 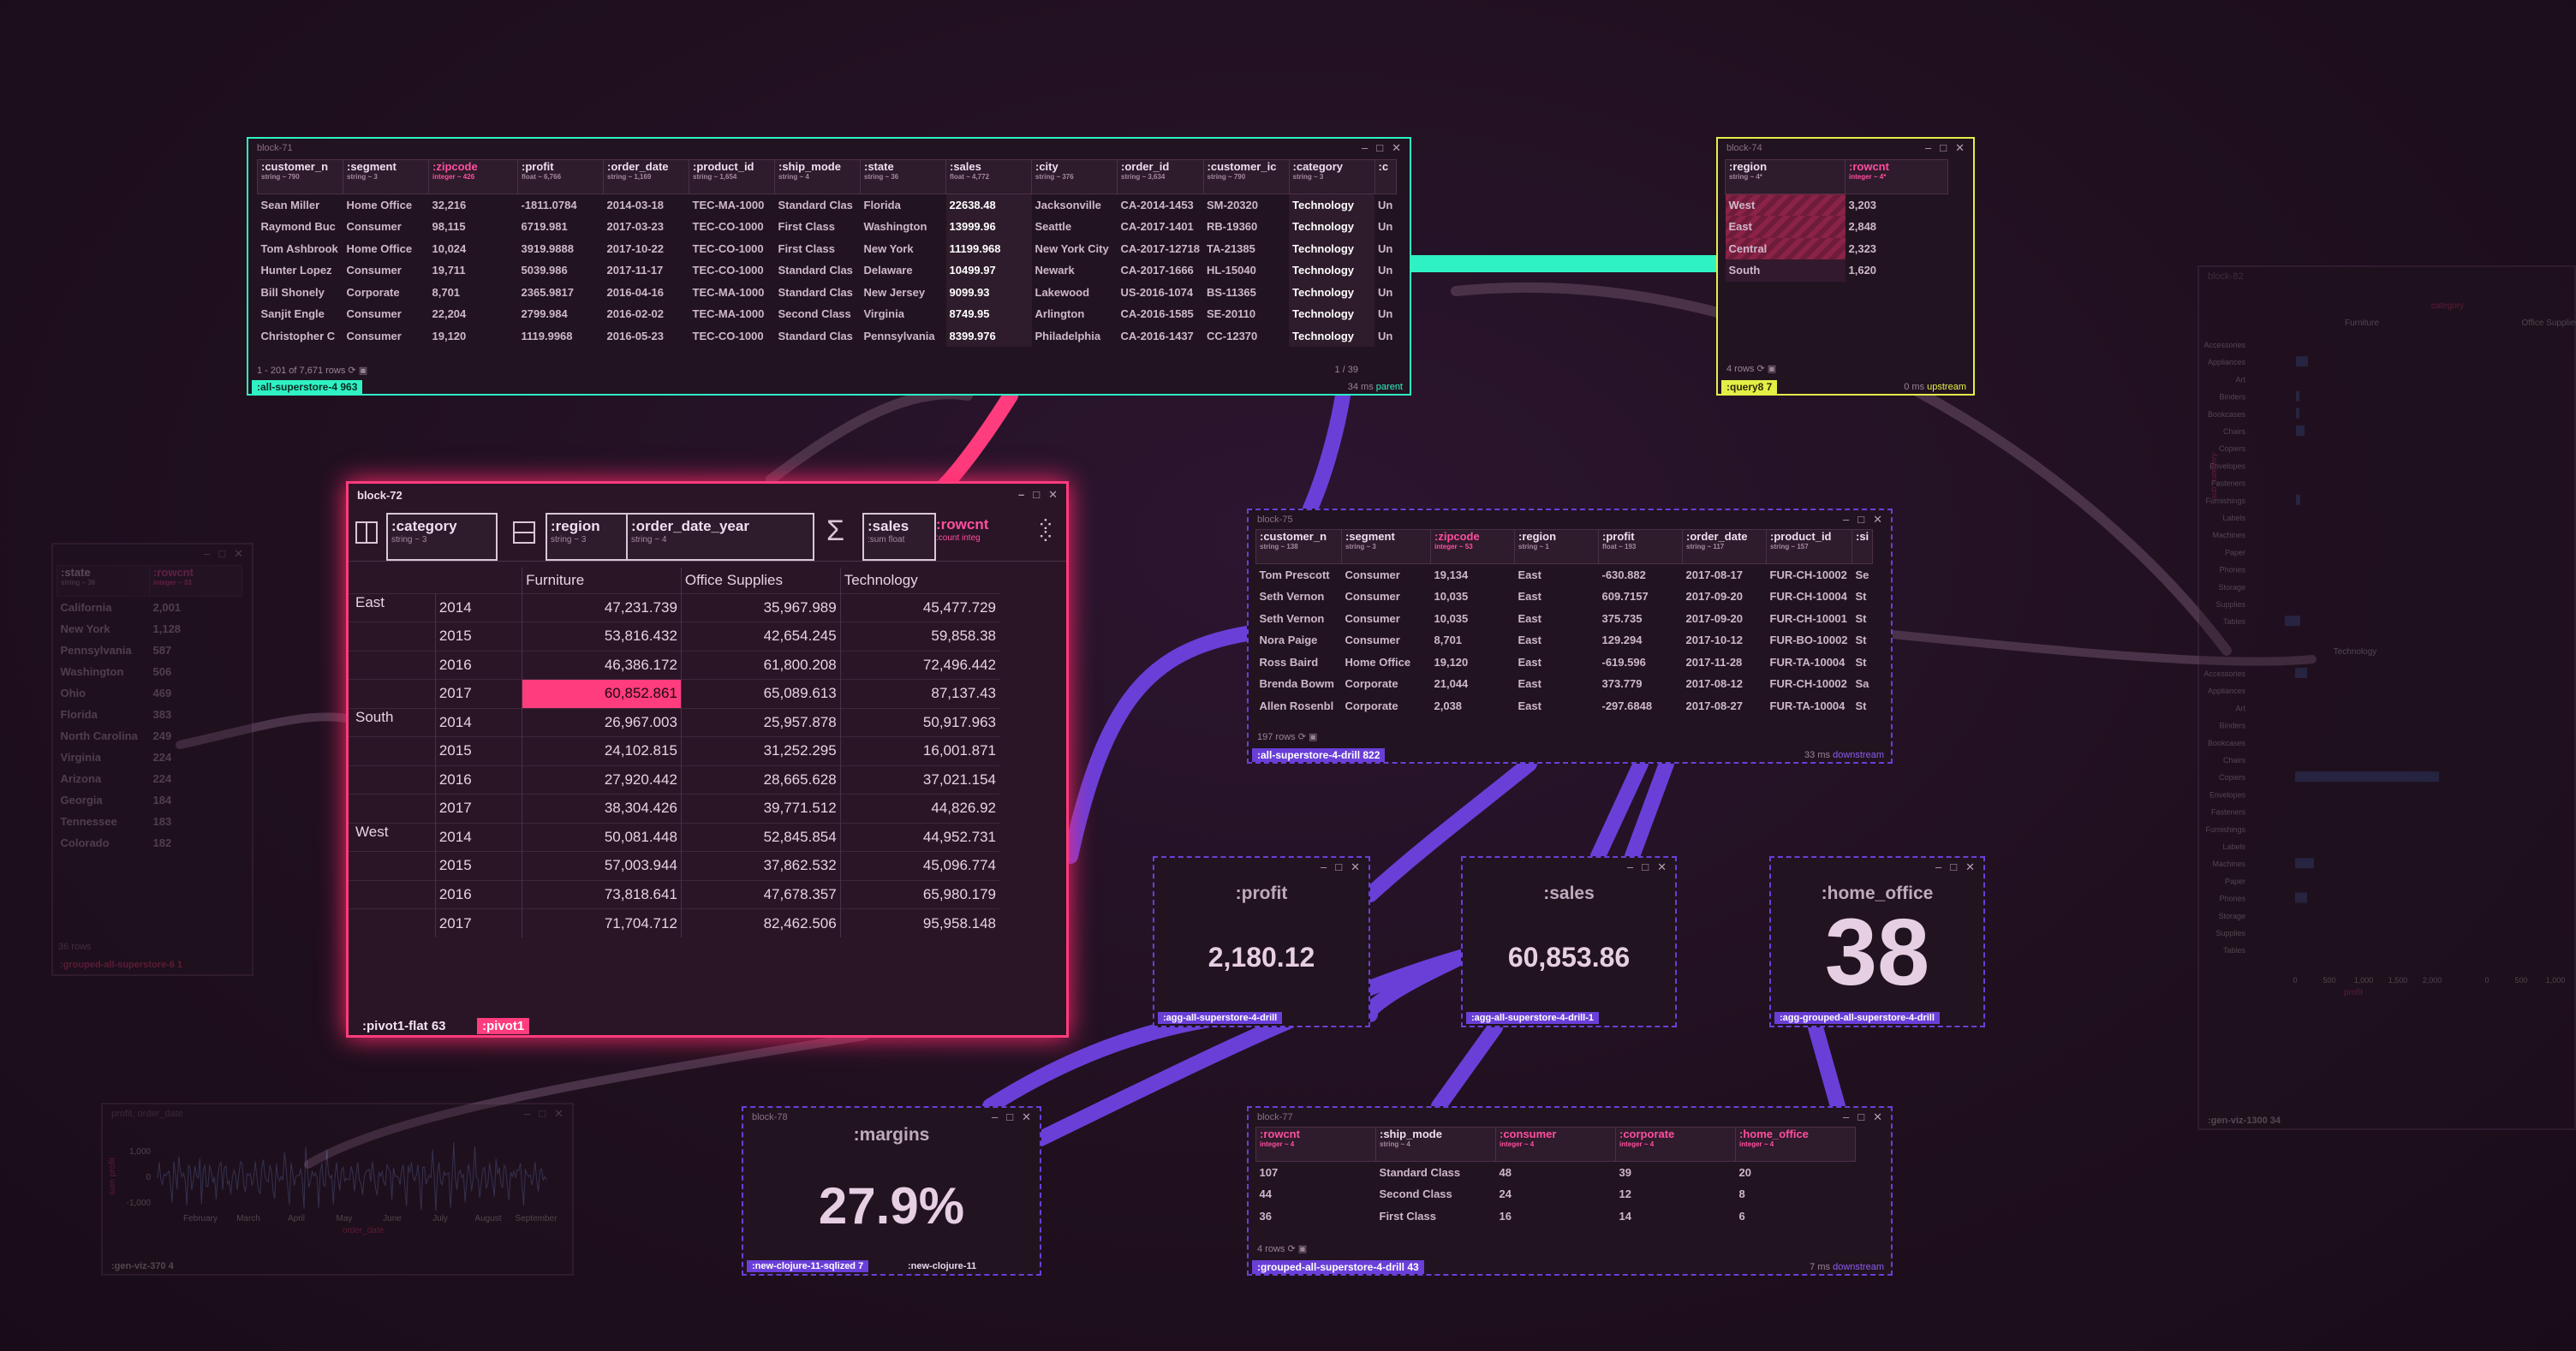 I want to click on table-cell: 22638.48, so click(x=989, y=205).